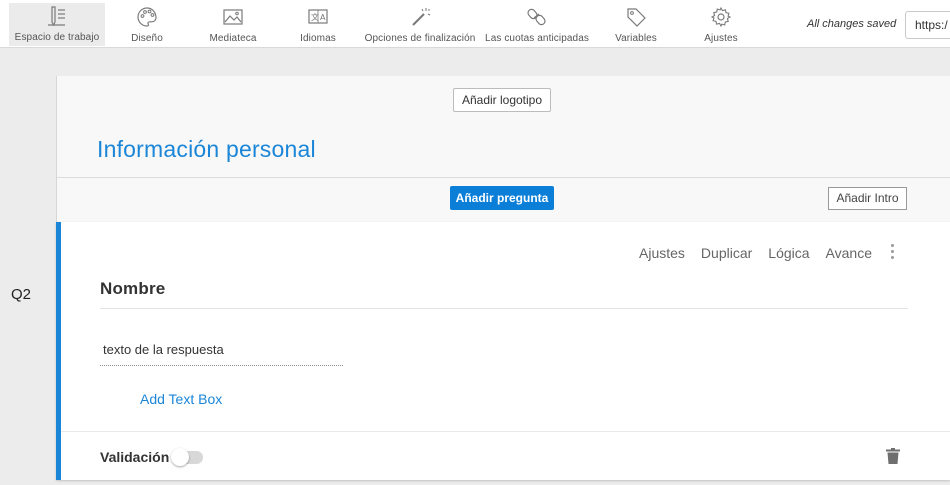 This screenshot has width=950, height=485. What do you see at coordinates (867, 198) in the screenshot?
I see `add-intro-button: Añadir Intro` at bounding box center [867, 198].